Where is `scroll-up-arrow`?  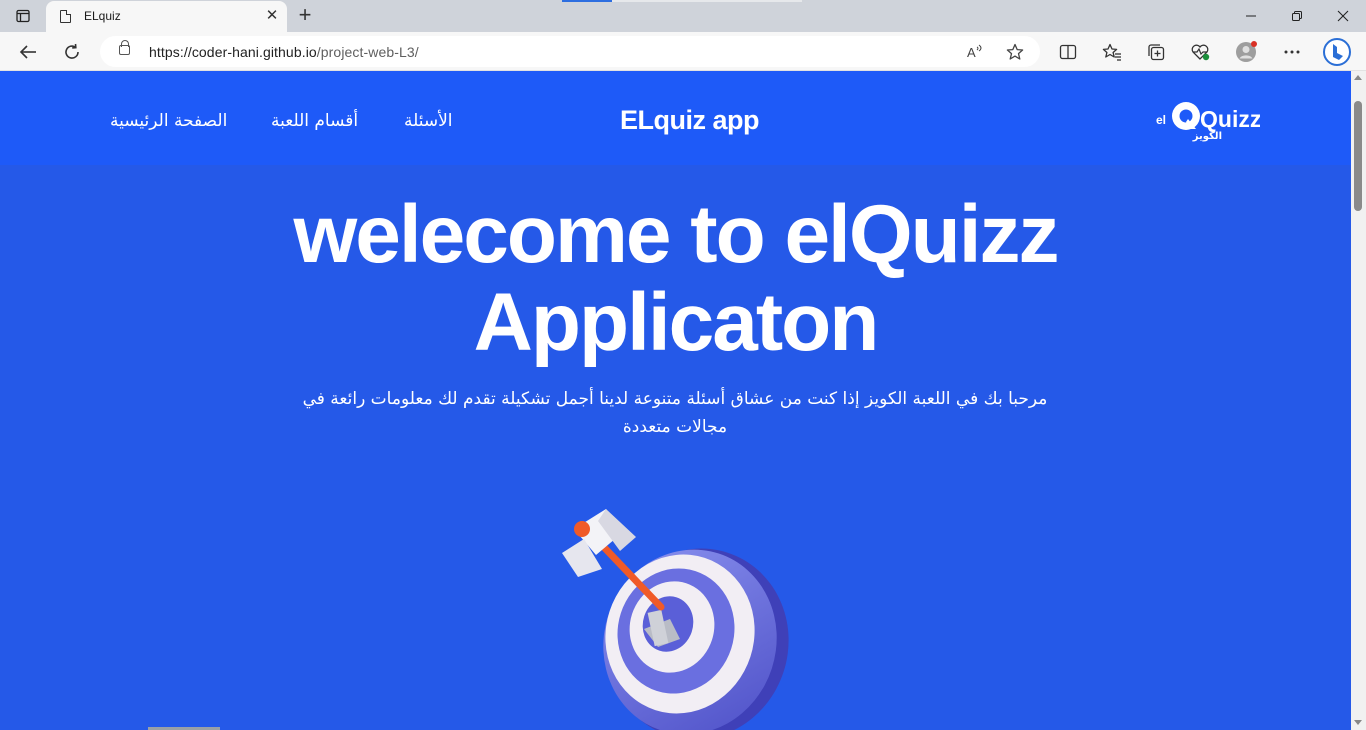 scroll-up-arrow is located at coordinates (1358, 77).